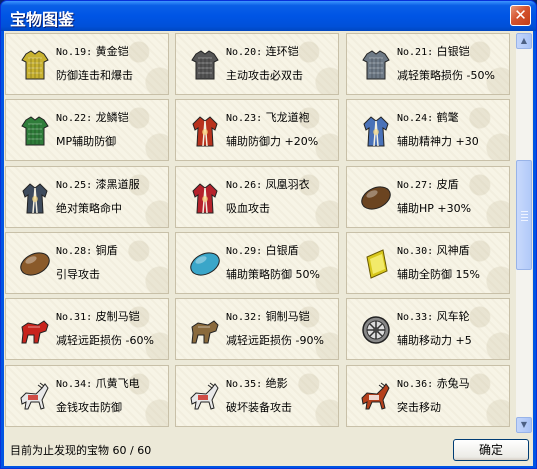  What do you see at coordinates (98, 316) in the screenshot?
I see `treasure-name: No.31: 皮制马铠` at bounding box center [98, 316].